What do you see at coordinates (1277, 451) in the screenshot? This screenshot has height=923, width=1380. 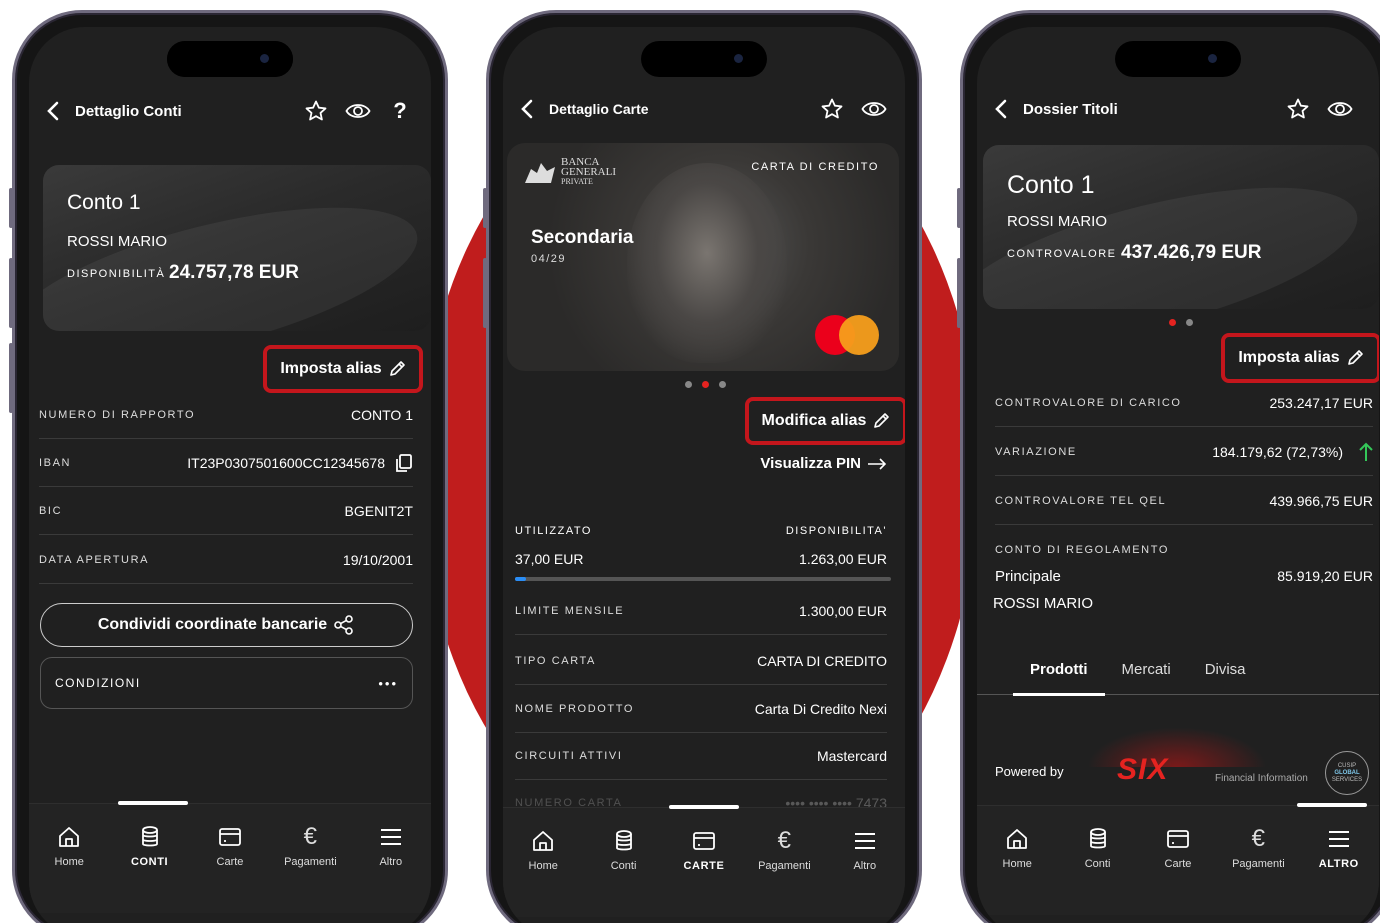 I see `variation-value: 184.179,62 (72,73%)` at bounding box center [1277, 451].